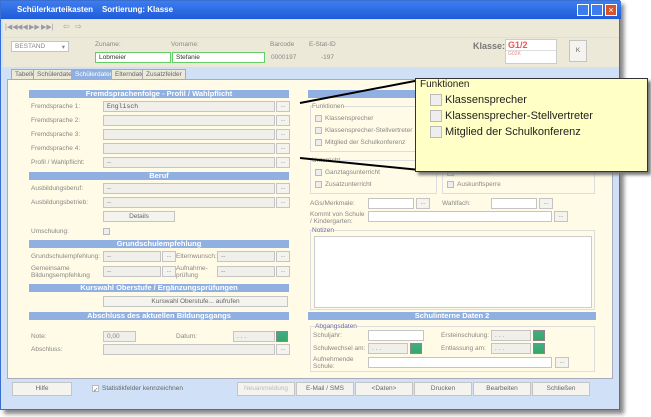 Image resolution: width=651 pixels, height=417 pixels. Describe the element at coordinates (436, 116) in the screenshot. I see `callout-stellvertreter-checkbox` at that location.